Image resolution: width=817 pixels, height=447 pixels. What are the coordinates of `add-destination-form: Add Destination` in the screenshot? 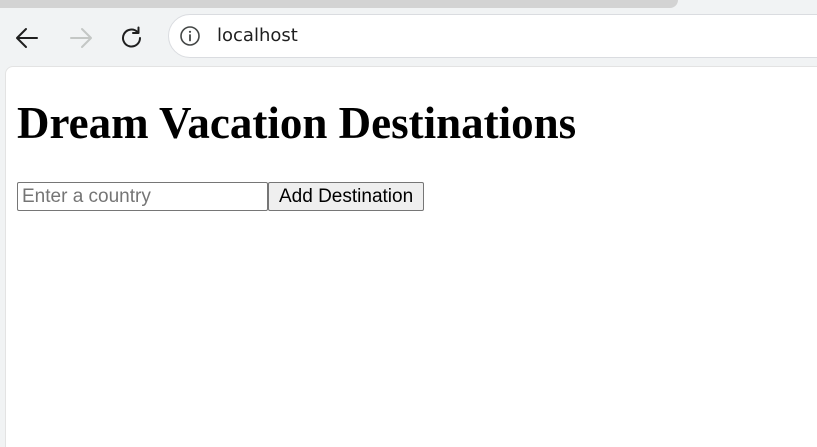 It's located at (221, 196).